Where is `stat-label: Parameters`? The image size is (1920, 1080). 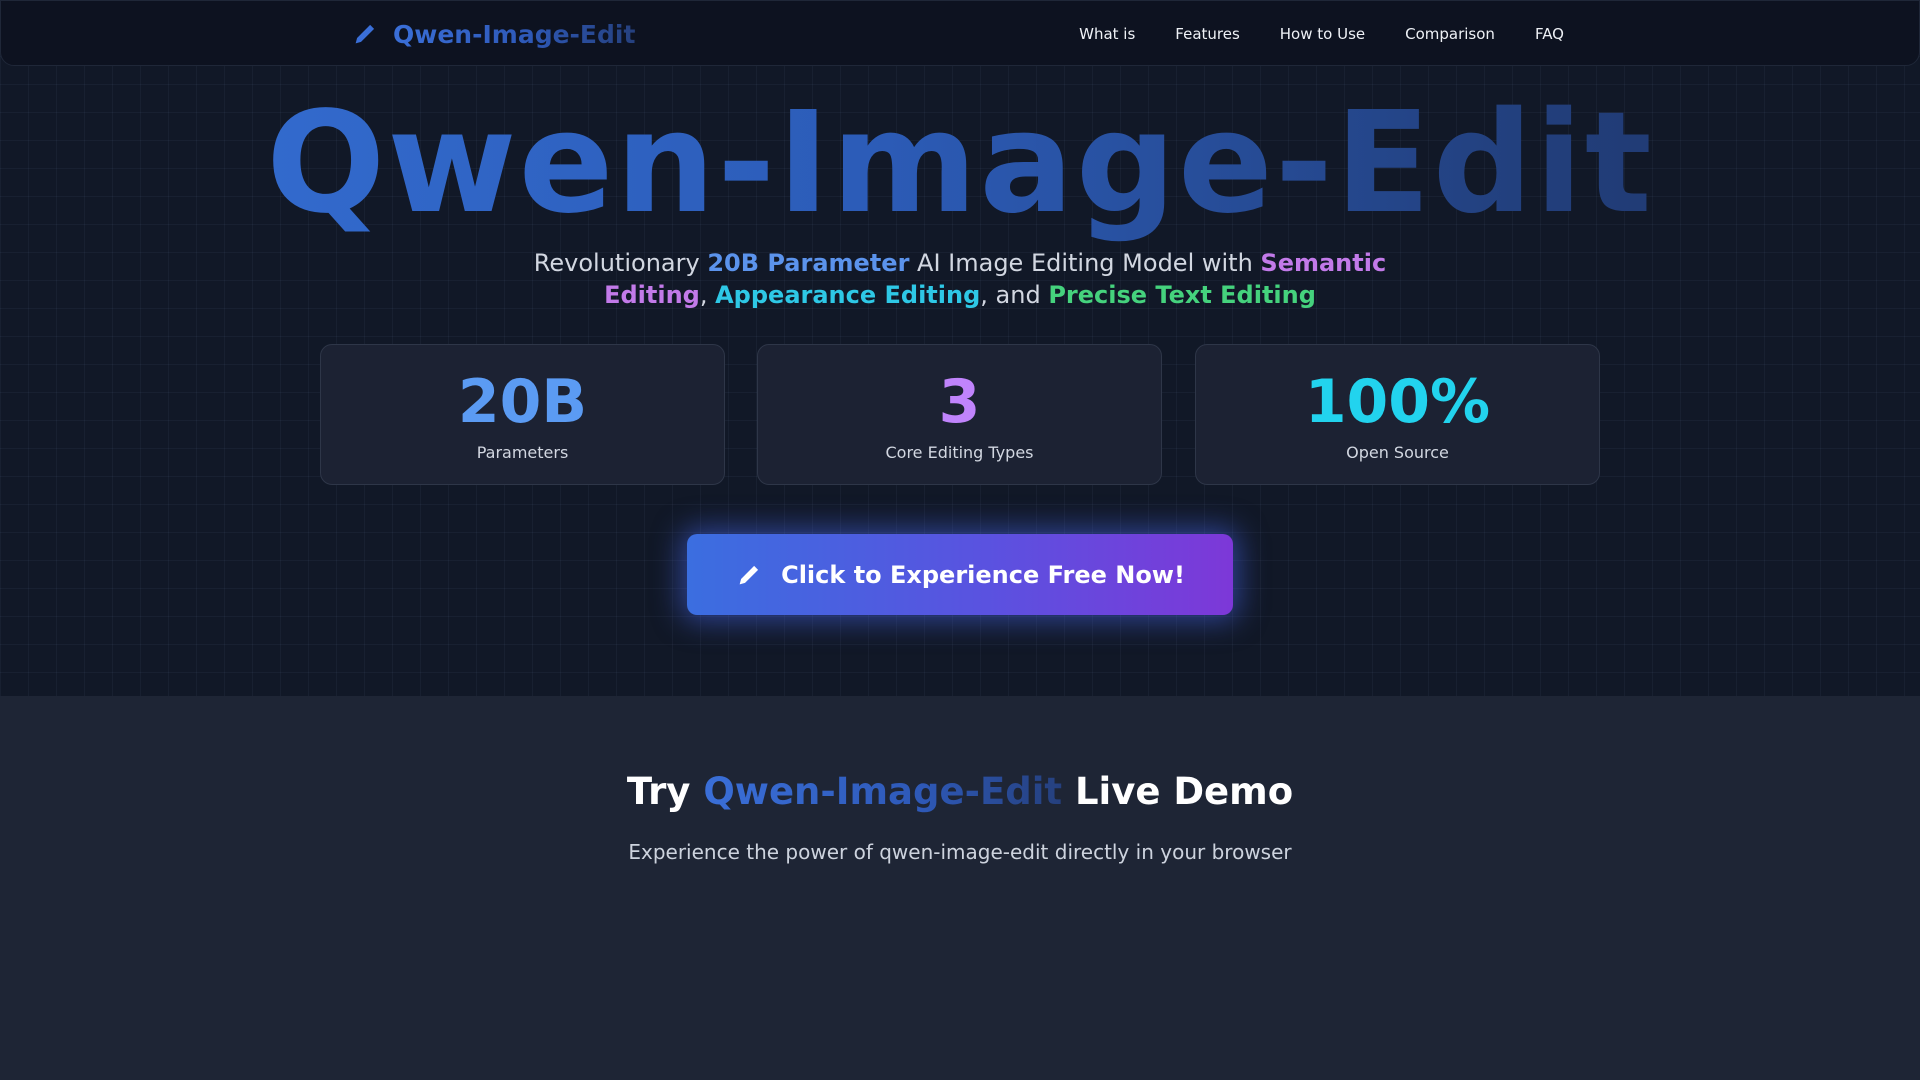
stat-label: Parameters is located at coordinates (522, 452).